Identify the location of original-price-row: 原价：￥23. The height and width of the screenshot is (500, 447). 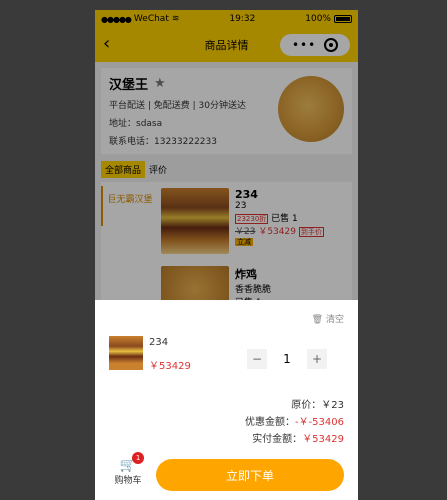
(317, 405).